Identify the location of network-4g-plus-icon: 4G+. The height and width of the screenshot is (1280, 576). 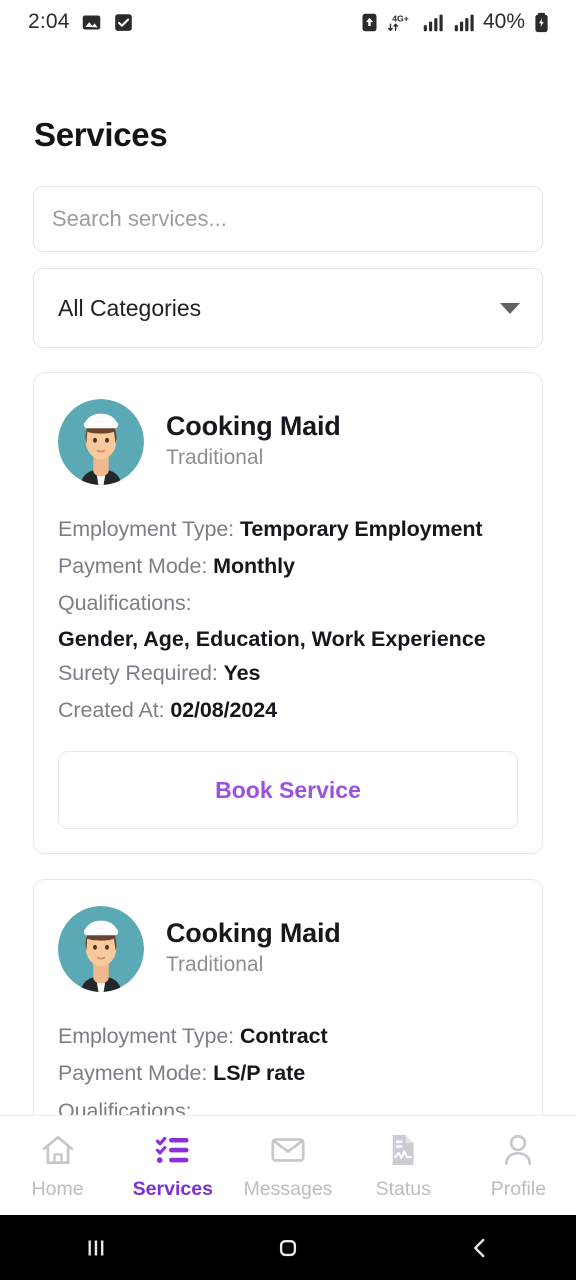
(398, 22).